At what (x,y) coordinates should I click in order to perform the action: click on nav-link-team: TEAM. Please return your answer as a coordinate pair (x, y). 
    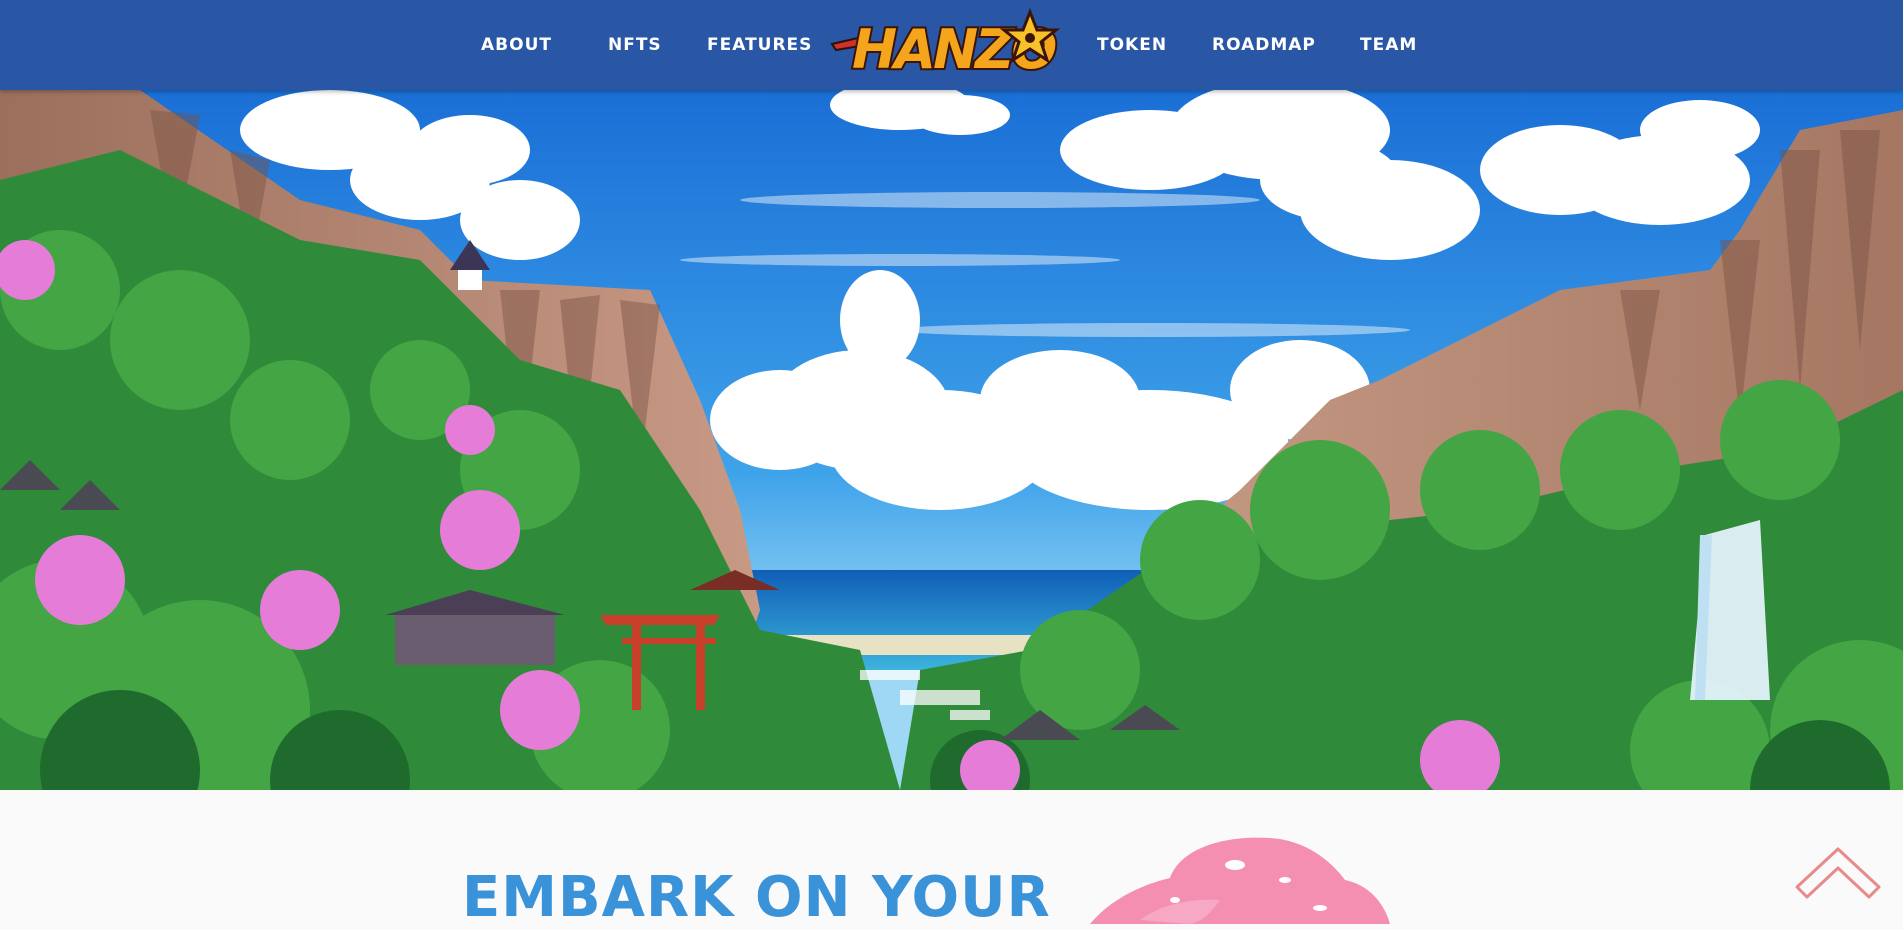
    Looking at the image, I should click on (1388, 45).